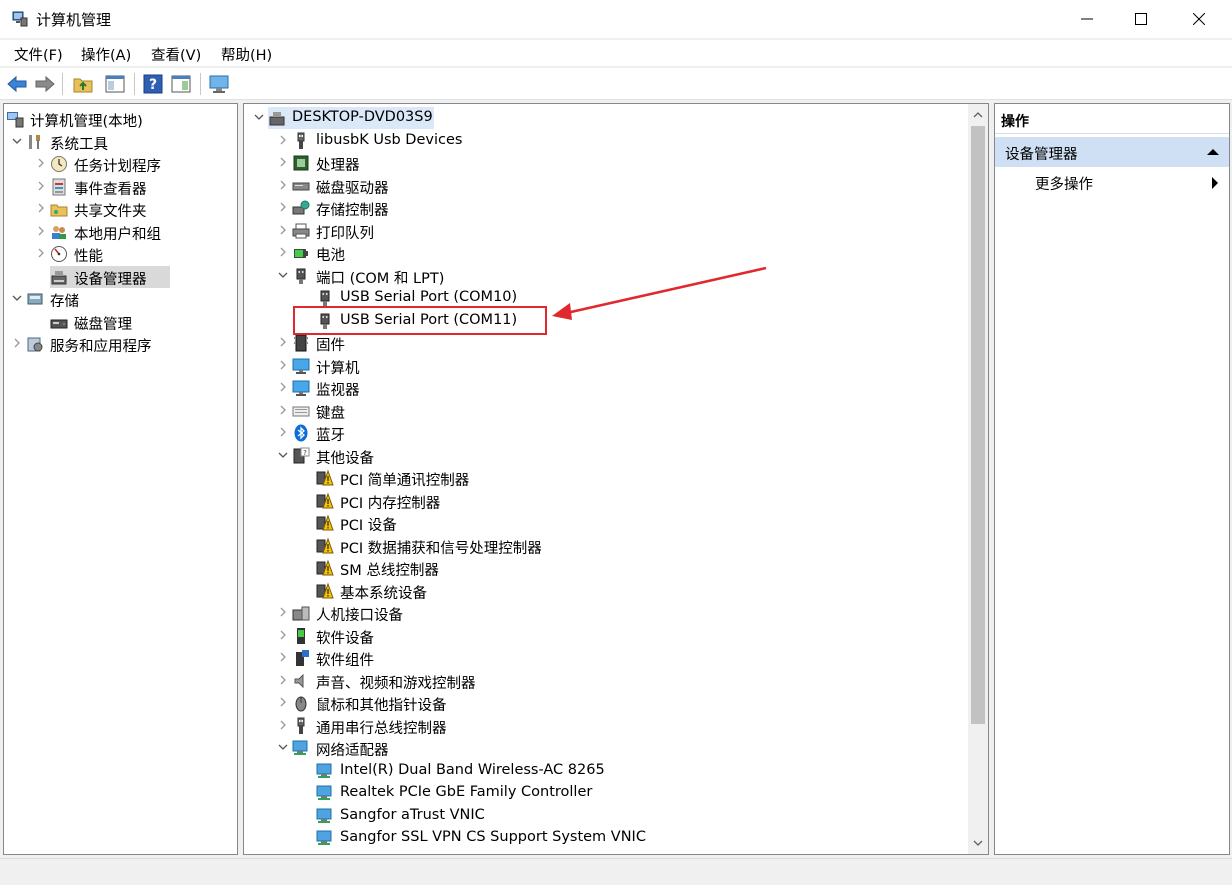 The width and height of the screenshot is (1232, 885). What do you see at coordinates (34, 141) in the screenshot?
I see `tools-icon` at bounding box center [34, 141].